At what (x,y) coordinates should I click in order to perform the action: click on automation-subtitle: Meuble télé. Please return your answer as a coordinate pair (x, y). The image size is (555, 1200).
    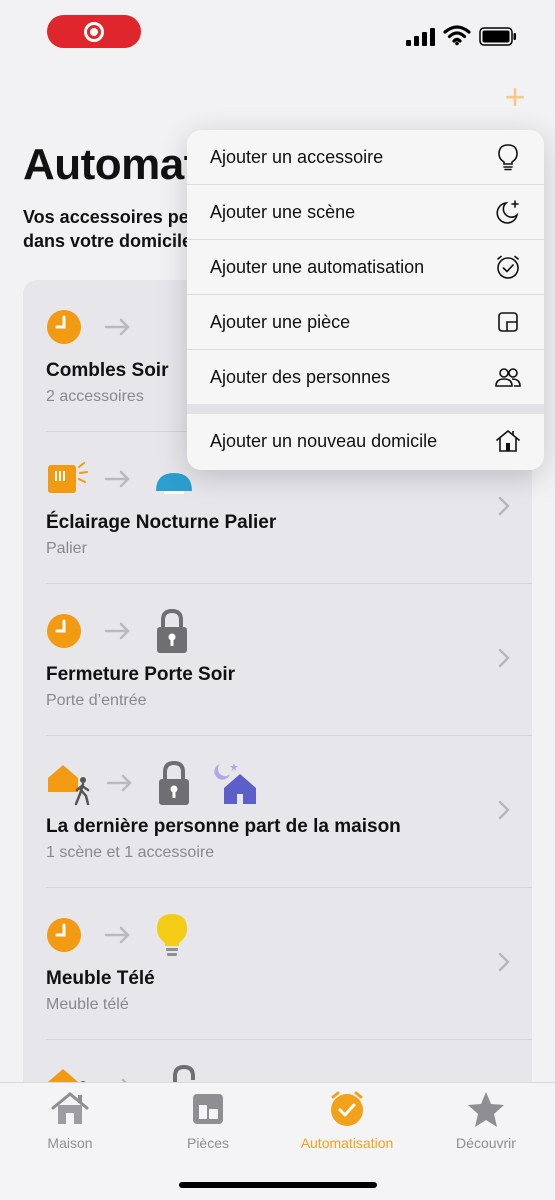
    Looking at the image, I should click on (87, 1004).